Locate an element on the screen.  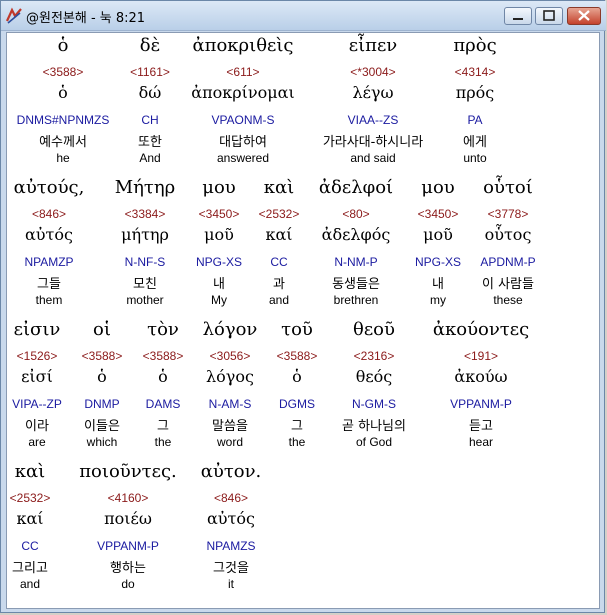
greek-word: ἀκούοντες is located at coordinates (481, 329).